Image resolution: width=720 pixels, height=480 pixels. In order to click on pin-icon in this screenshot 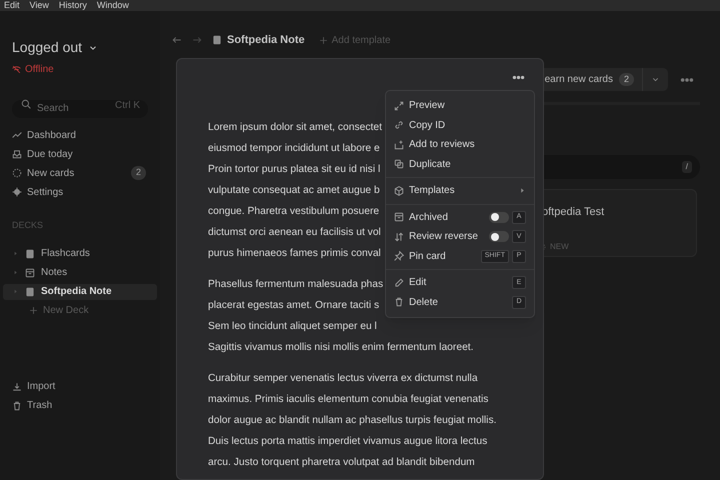, I will do `click(399, 256)`.